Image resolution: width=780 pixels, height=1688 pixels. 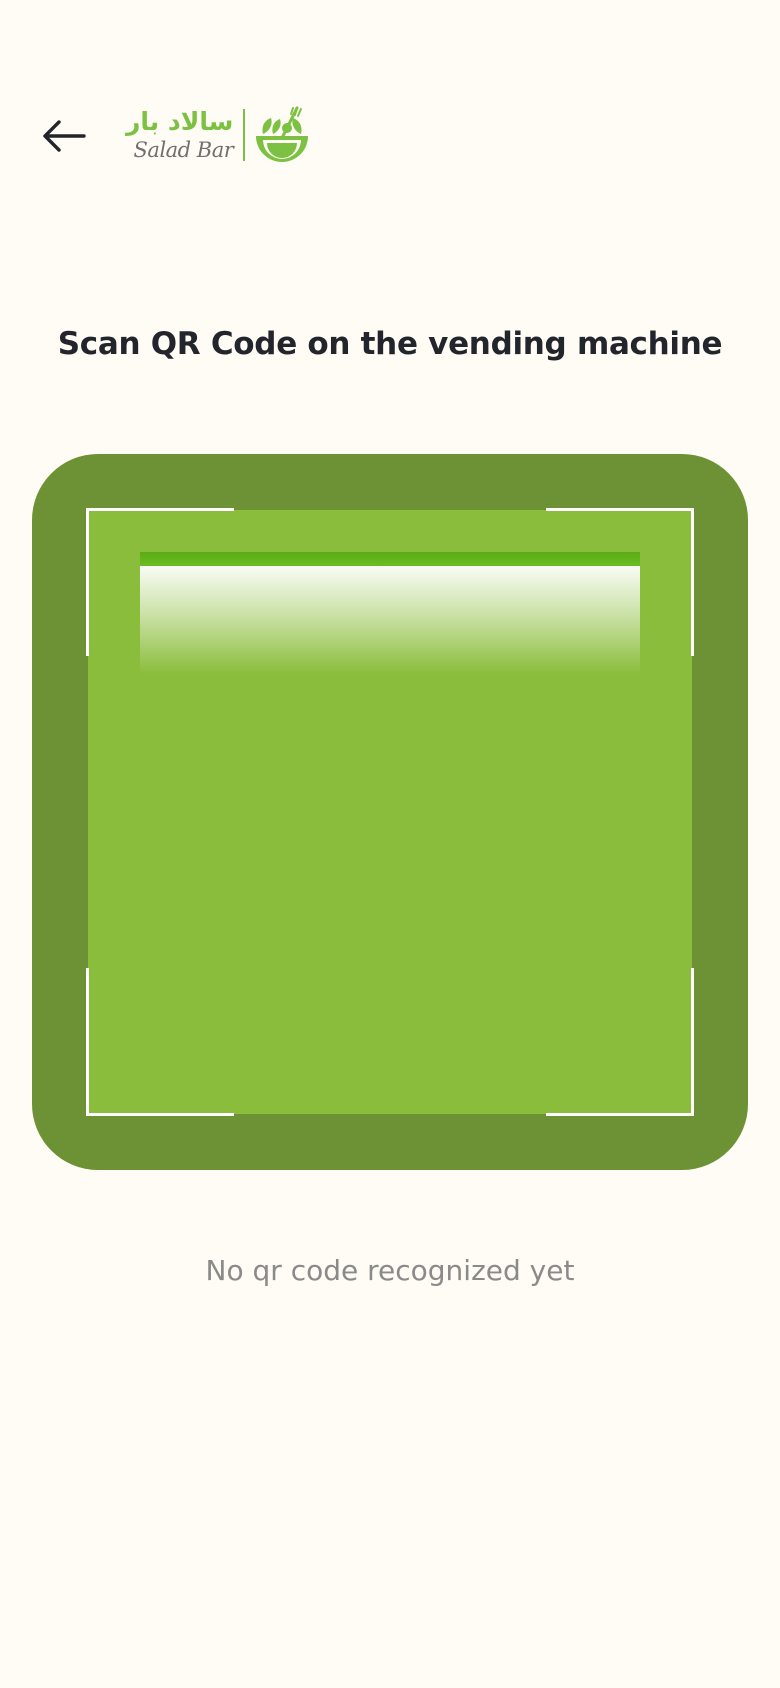 I want to click on scan-status-text: No qr code recognized yet, so click(x=390, y=1270).